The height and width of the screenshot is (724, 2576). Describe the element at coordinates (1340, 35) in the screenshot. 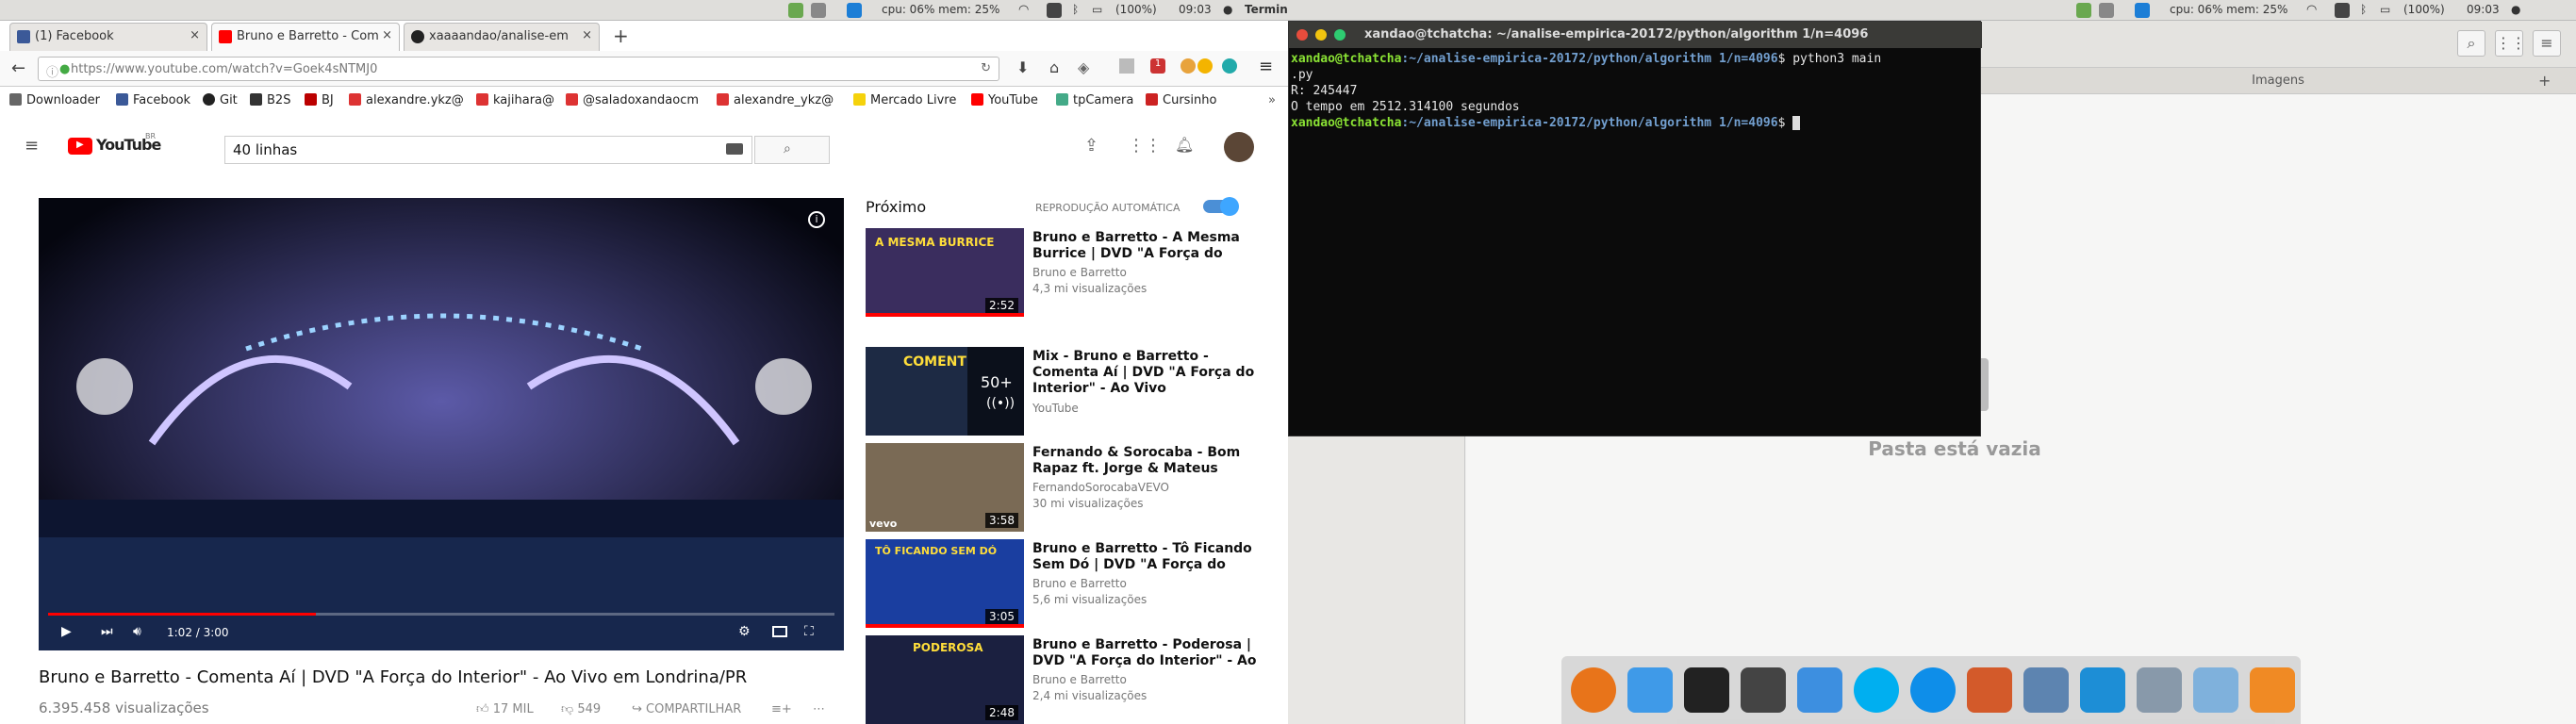

I see `maximize-button` at that location.